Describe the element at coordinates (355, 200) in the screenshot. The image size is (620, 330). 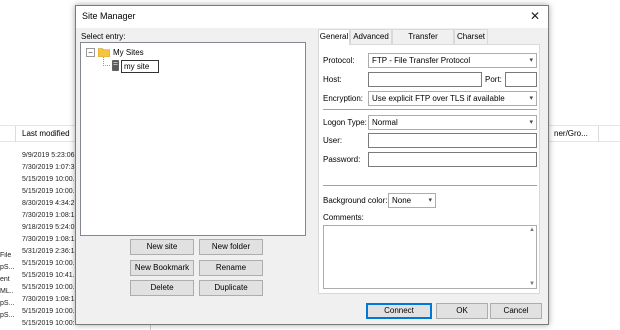
I see `background-color-label: Background color:` at that location.